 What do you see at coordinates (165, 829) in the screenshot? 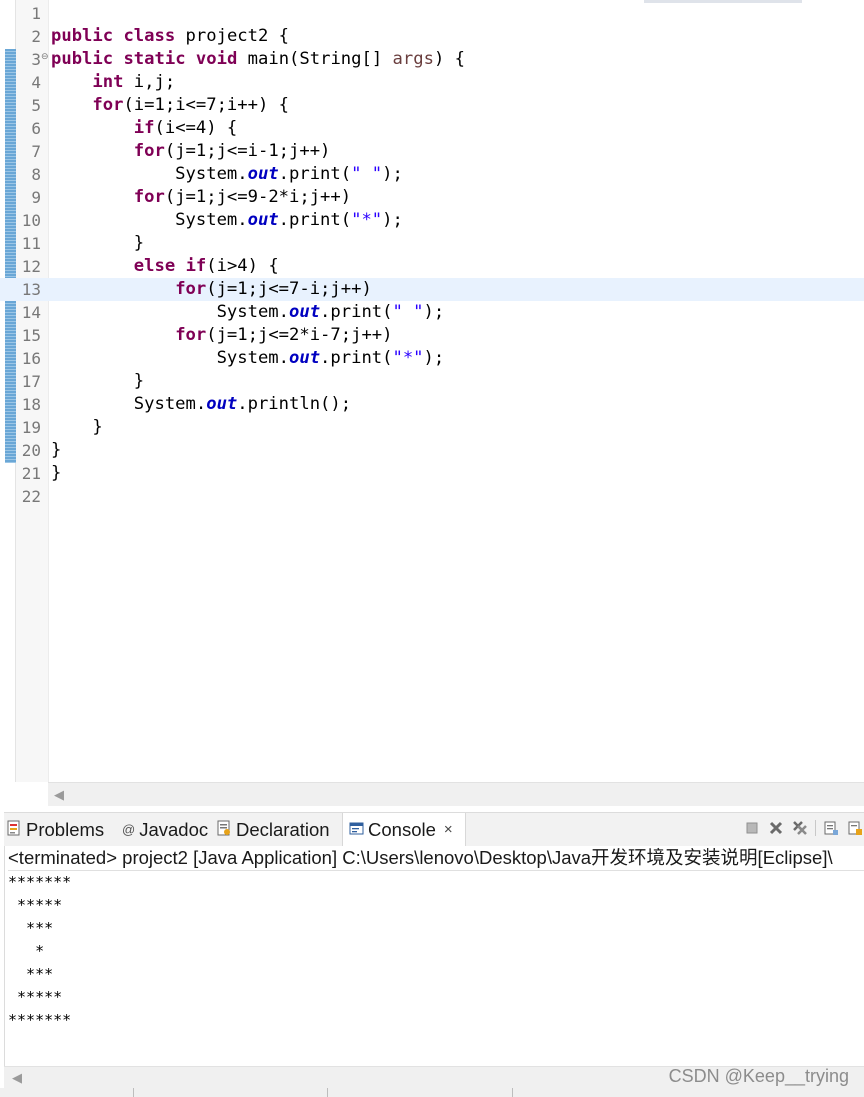
I see `tab-javadoc: @ Javadoc` at bounding box center [165, 829].